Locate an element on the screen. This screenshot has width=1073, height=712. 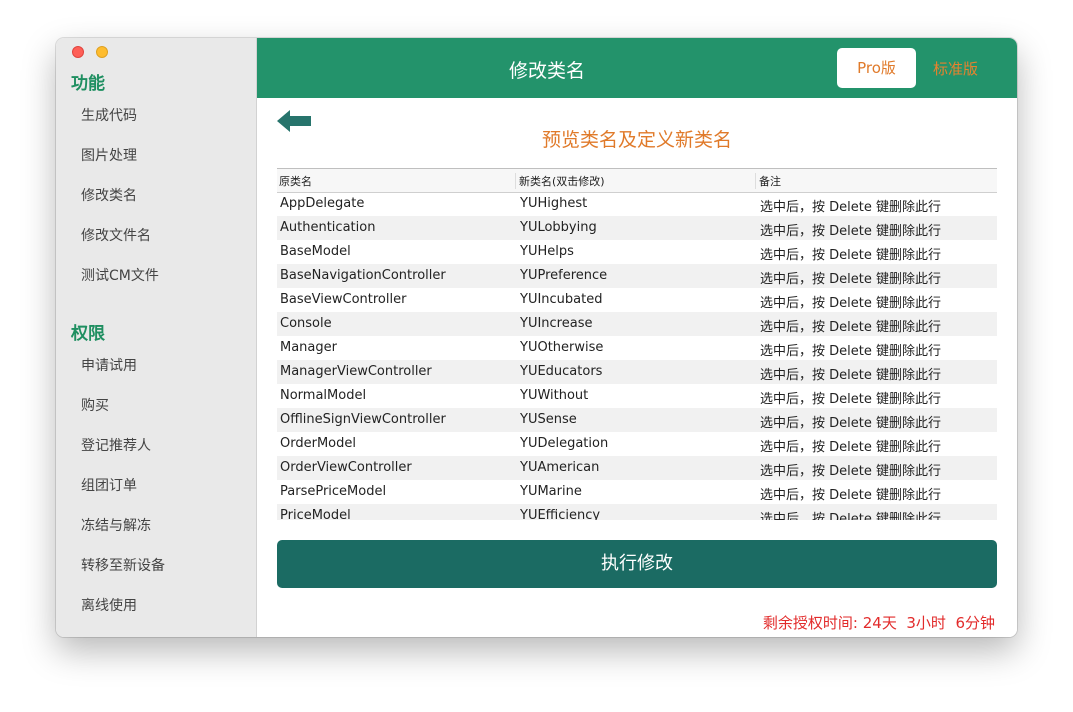
cell-original-name: AppDelegate is located at coordinates (322, 203).